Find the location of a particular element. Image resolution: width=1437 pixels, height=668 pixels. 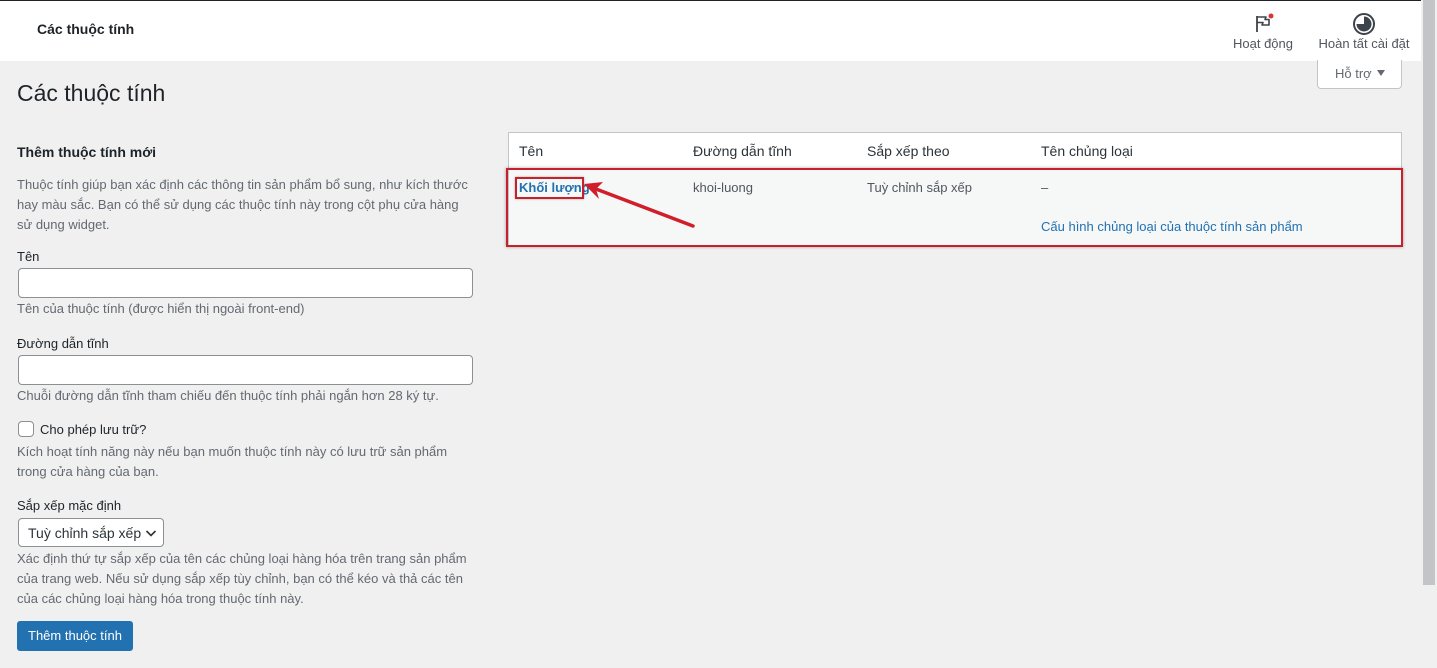

attribute-orderby: Tuỳ chỉnh sắp xếp is located at coordinates (920, 187).